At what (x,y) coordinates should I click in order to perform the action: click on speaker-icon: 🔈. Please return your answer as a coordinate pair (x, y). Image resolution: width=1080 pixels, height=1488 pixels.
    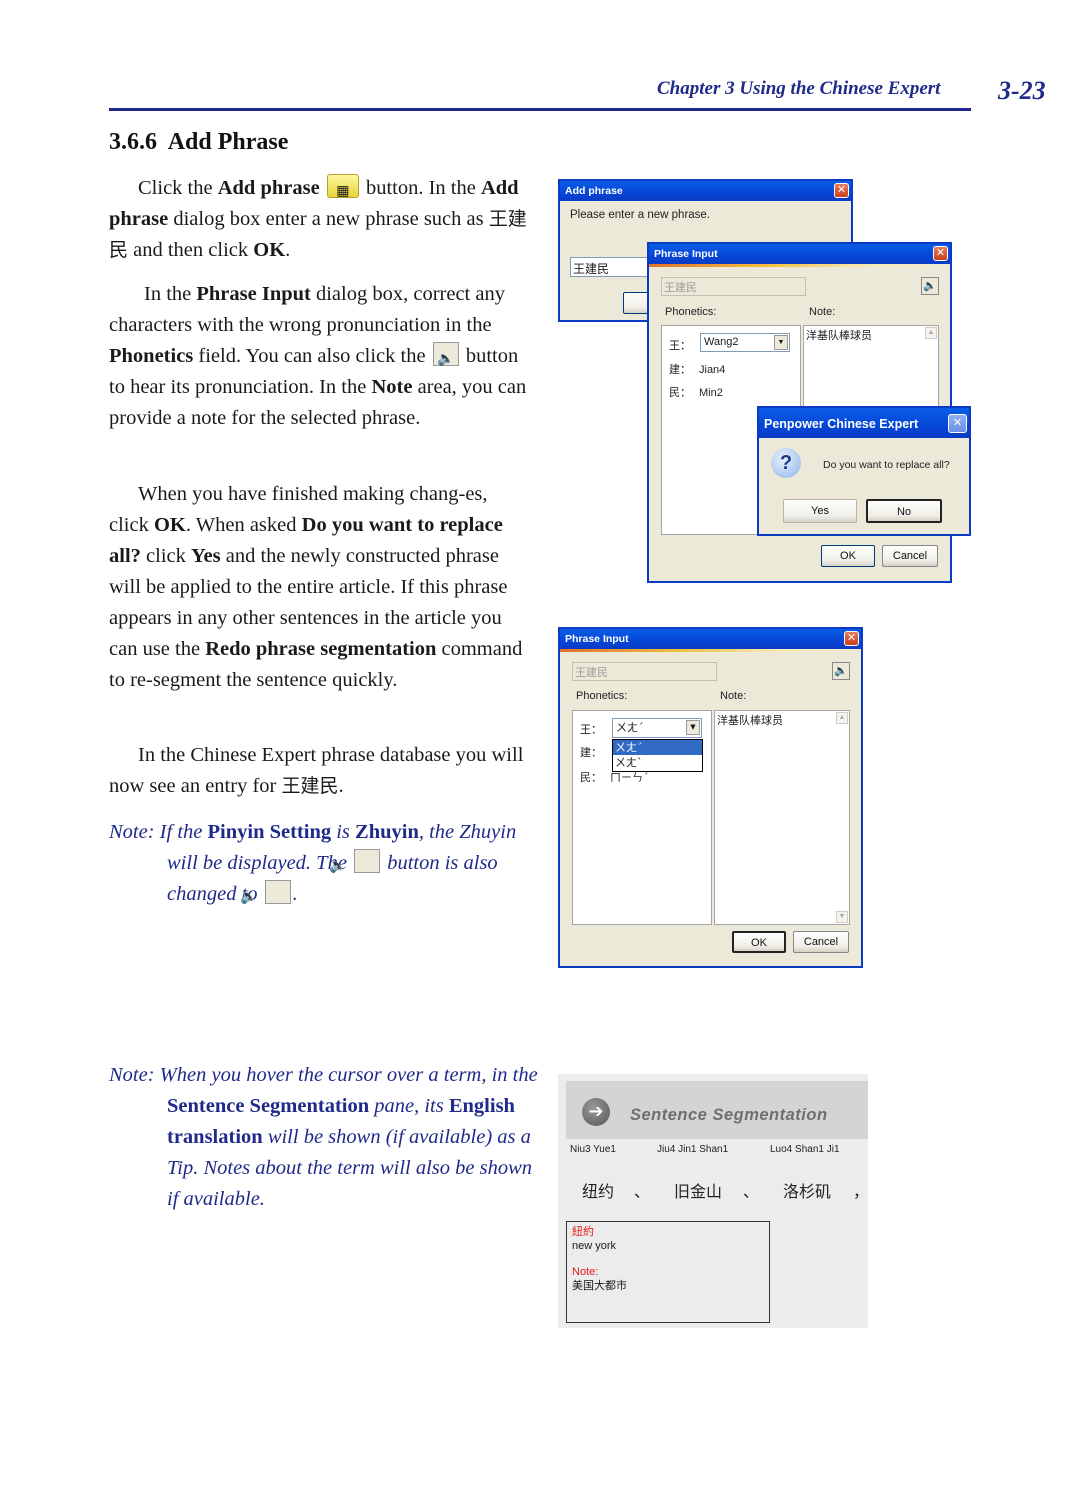
    Looking at the image, I should click on (930, 286).